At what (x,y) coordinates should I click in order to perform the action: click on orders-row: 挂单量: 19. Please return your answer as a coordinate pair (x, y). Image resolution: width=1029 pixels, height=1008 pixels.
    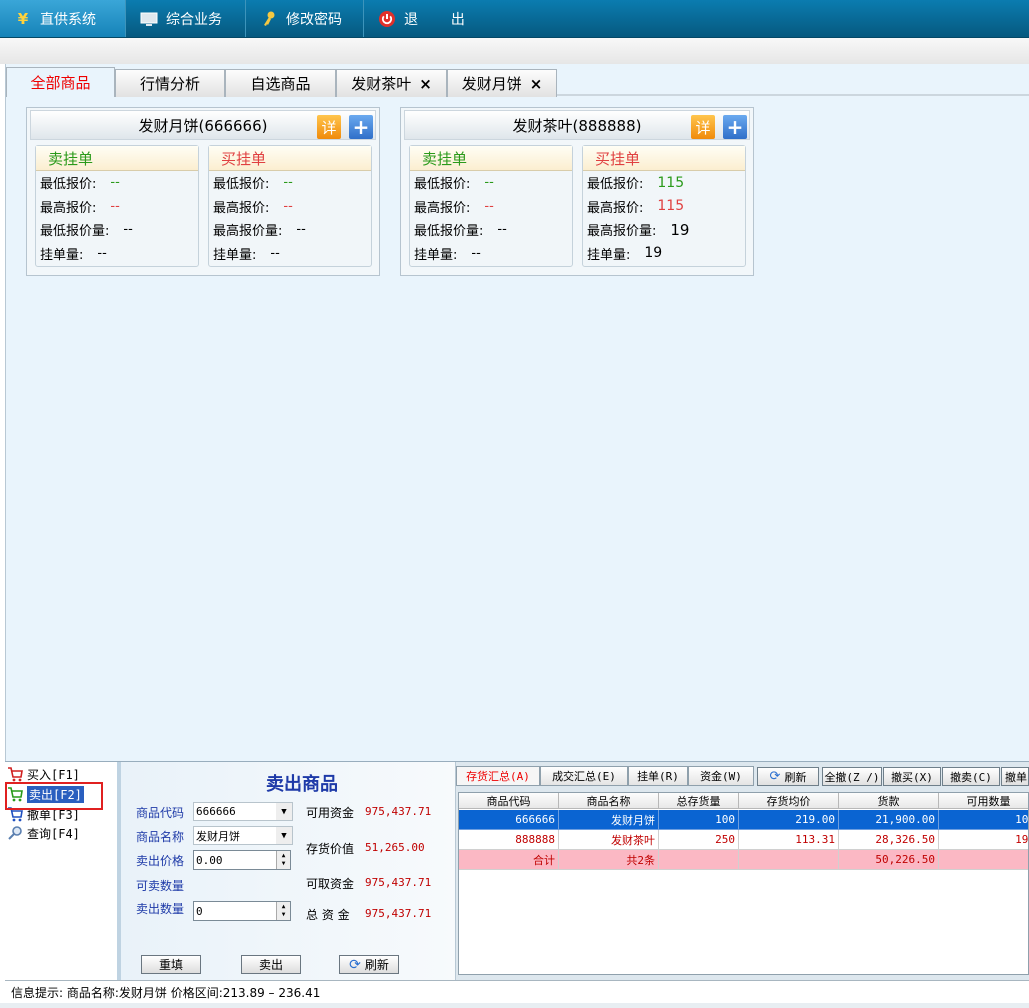
    Looking at the image, I should click on (664, 254).